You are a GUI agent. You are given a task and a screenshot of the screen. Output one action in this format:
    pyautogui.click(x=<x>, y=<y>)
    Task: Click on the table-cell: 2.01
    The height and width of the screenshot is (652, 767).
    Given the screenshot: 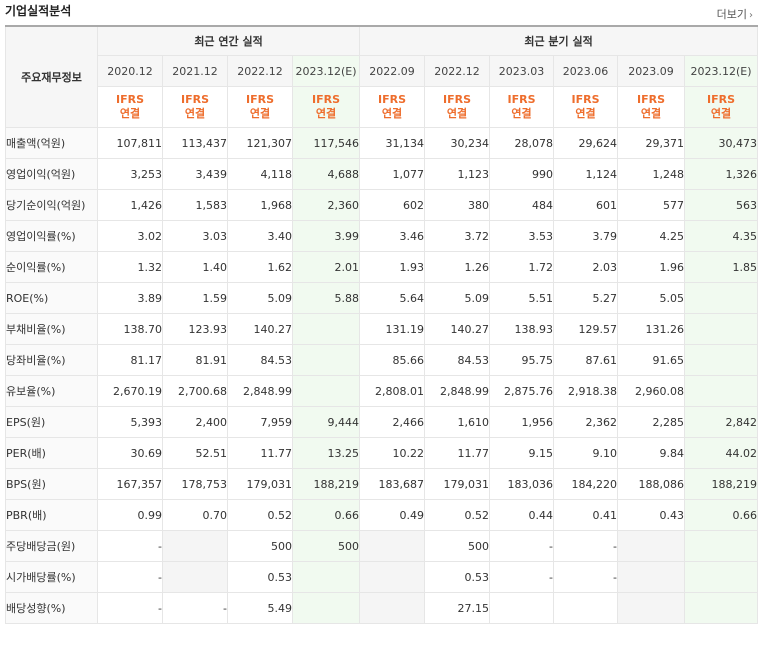 What is the action you would take?
    pyautogui.click(x=326, y=267)
    